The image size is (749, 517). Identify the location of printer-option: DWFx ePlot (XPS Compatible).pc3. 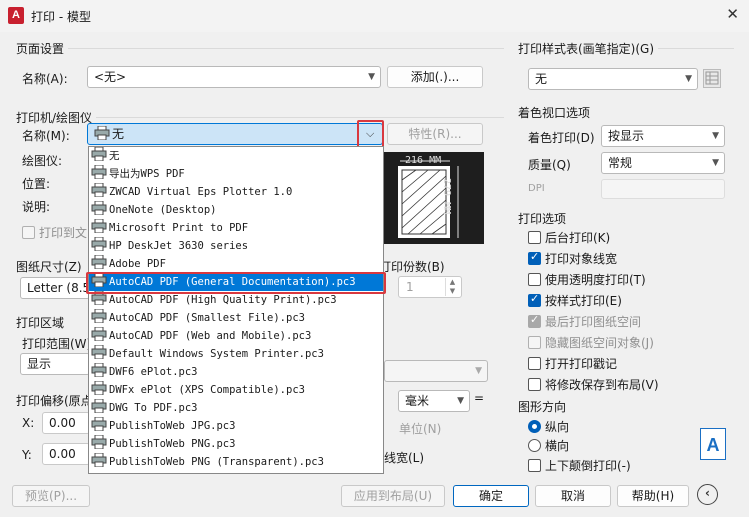
(236, 390).